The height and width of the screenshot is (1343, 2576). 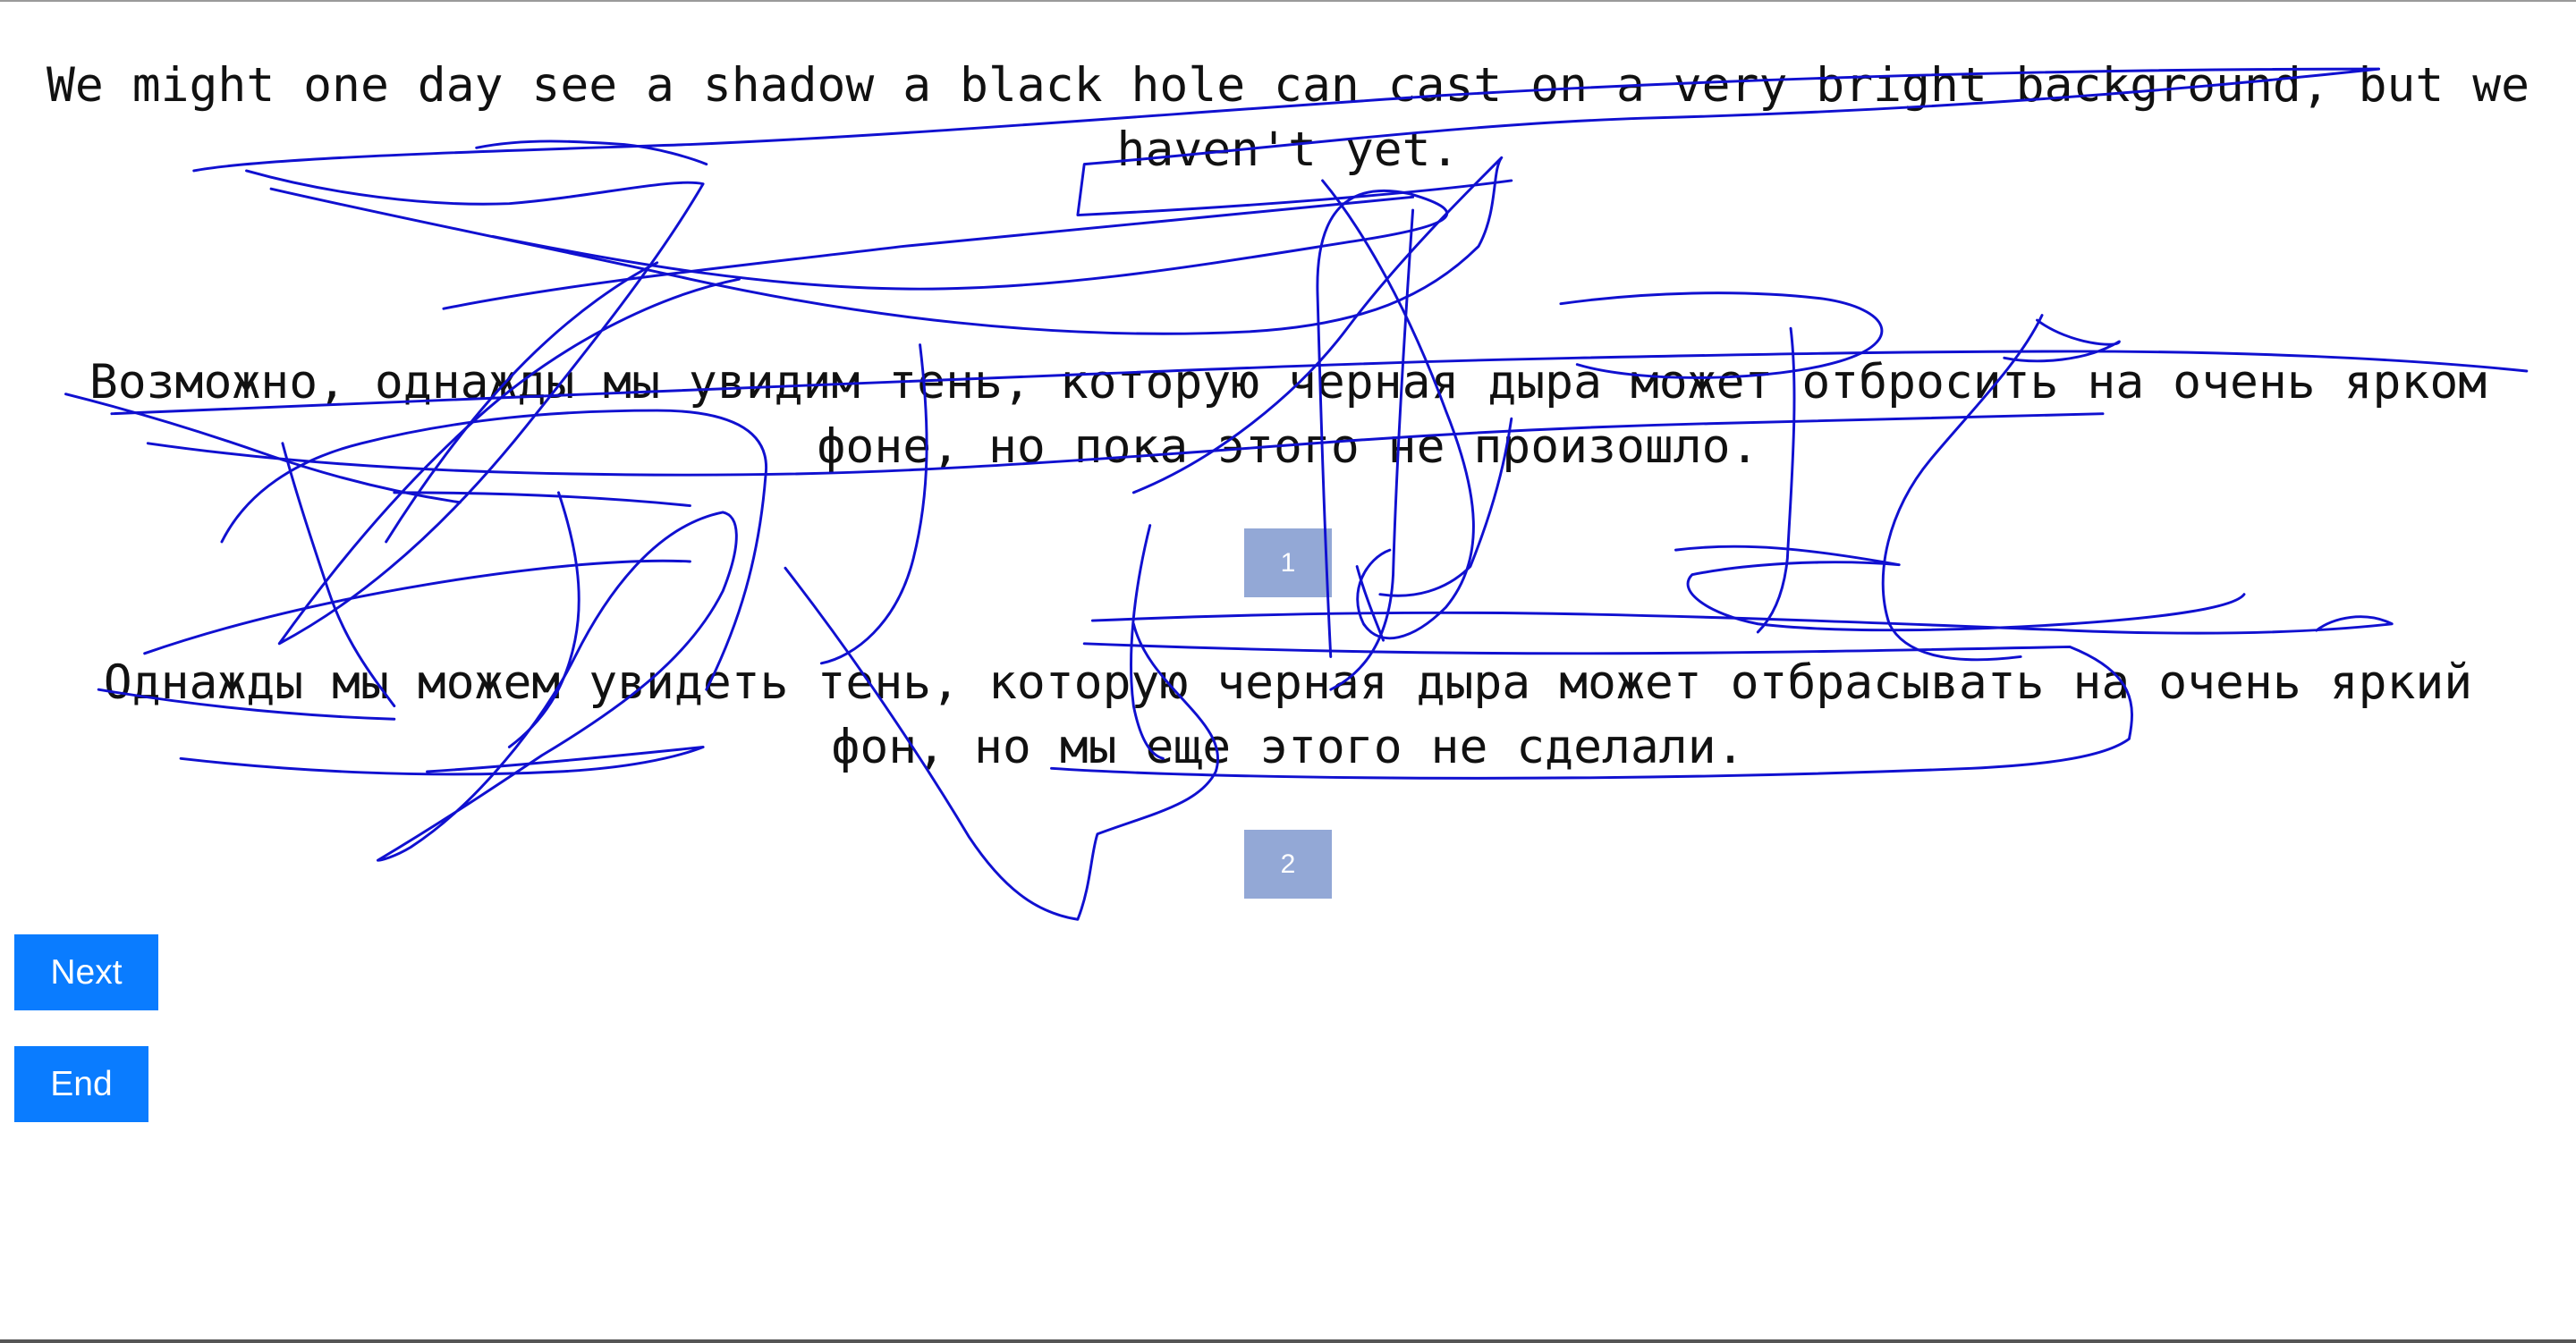 What do you see at coordinates (86, 972) in the screenshot?
I see `next-button: Next` at bounding box center [86, 972].